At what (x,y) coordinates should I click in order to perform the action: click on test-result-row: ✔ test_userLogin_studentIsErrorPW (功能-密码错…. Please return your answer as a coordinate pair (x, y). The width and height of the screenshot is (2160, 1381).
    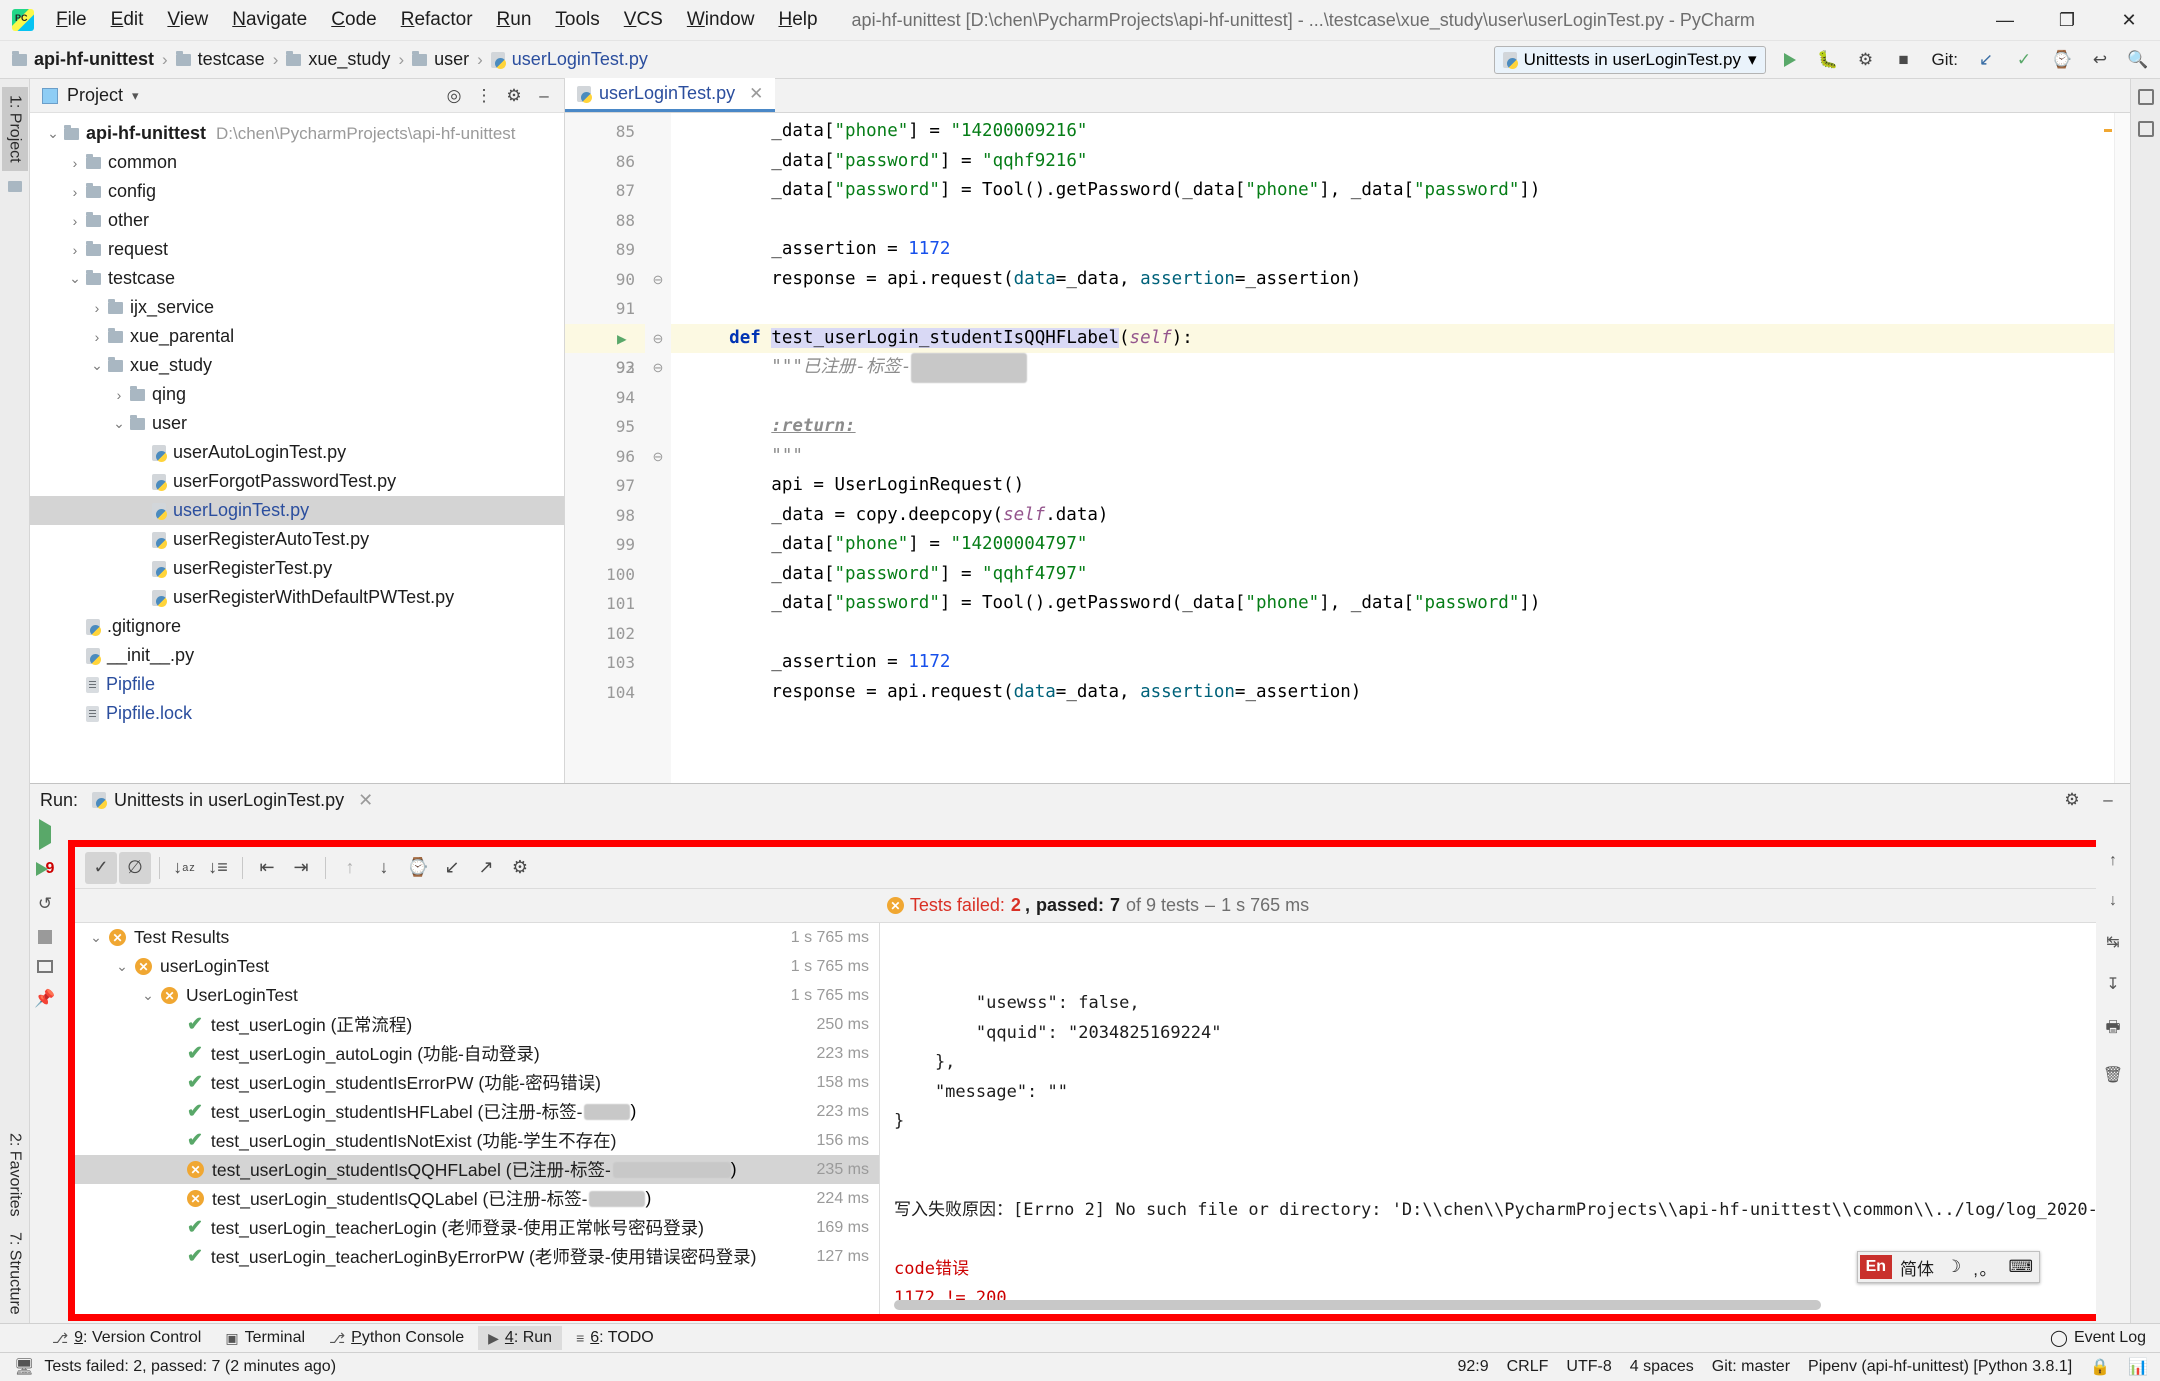
    Looking at the image, I should click on (477, 1082).